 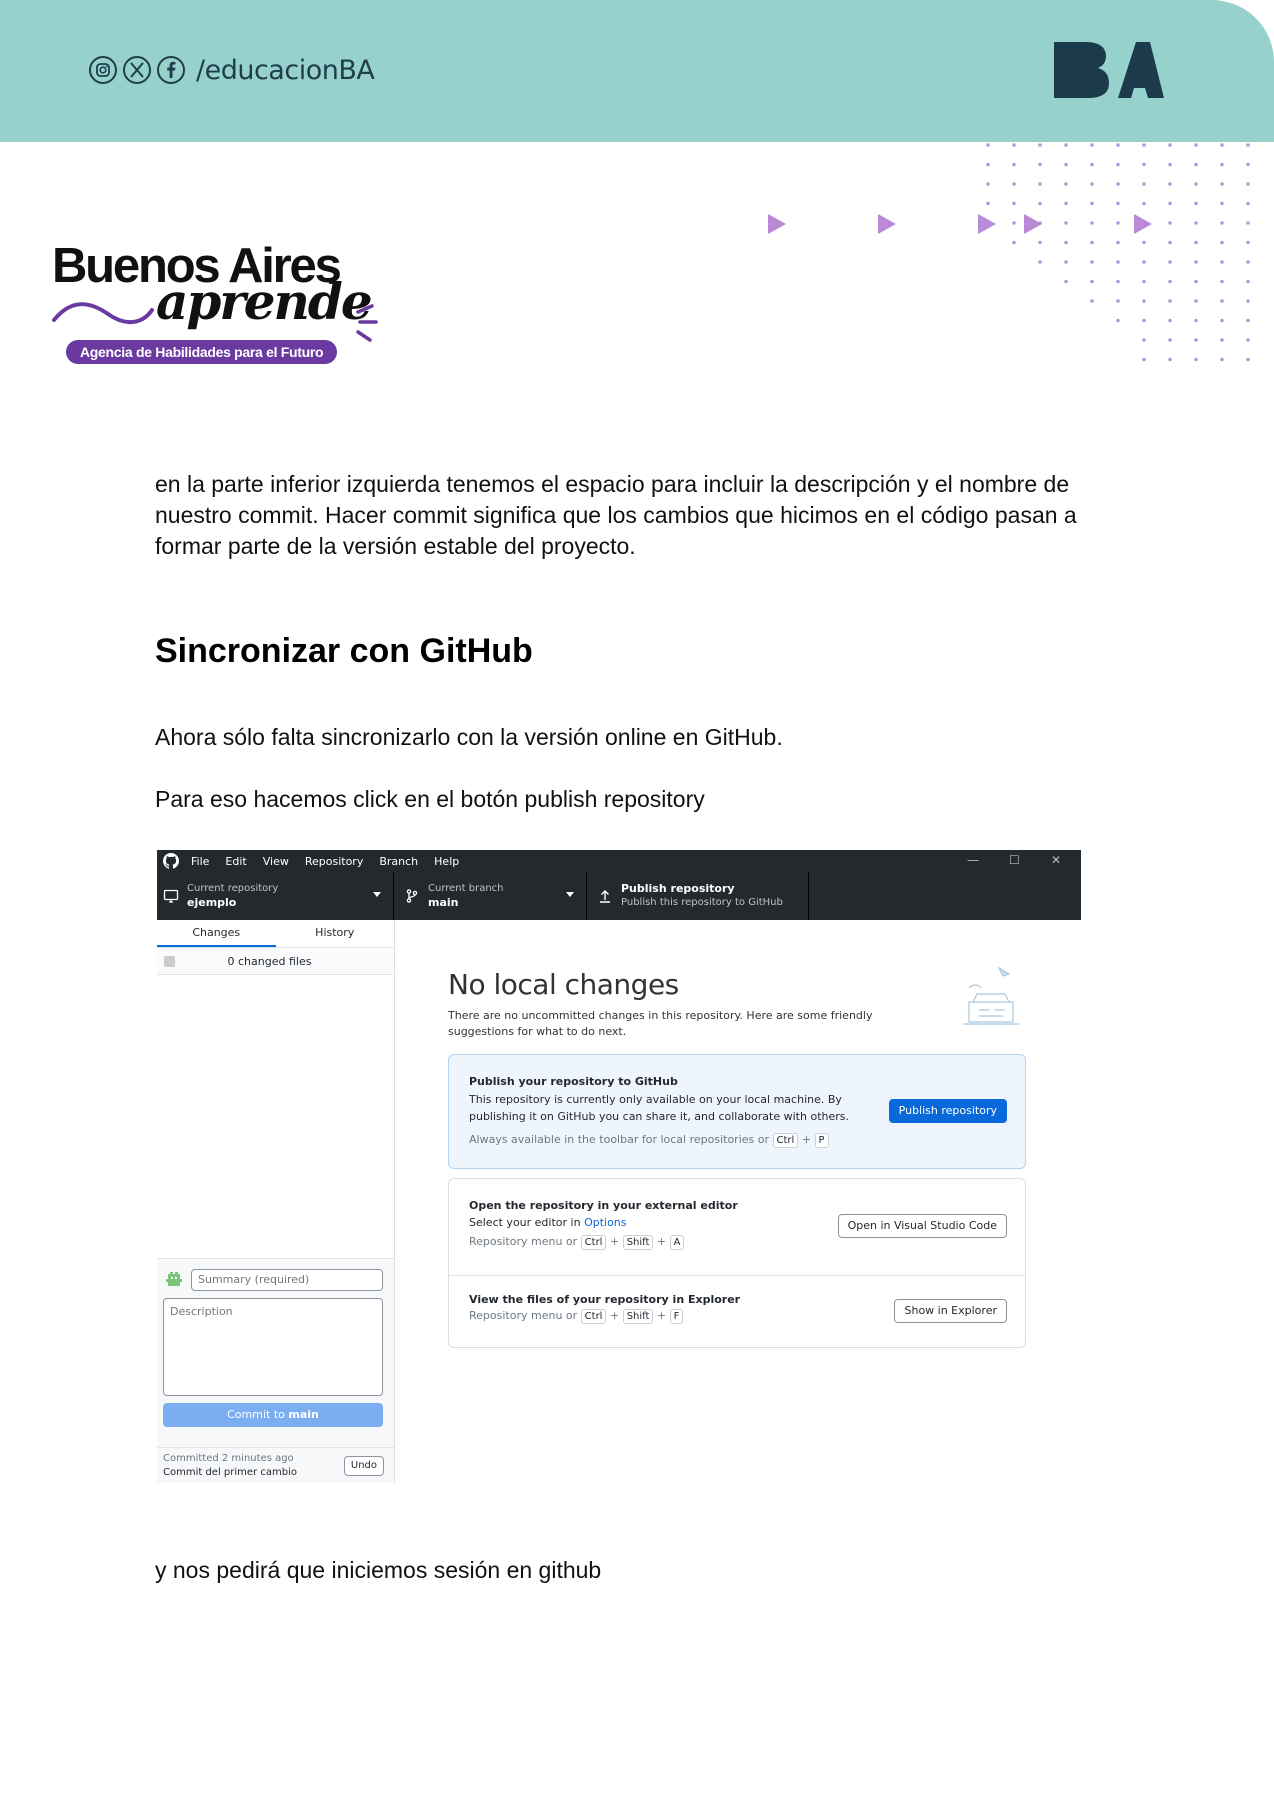 What do you see at coordinates (1056, 860) in the screenshot?
I see `close-button: ✕` at bounding box center [1056, 860].